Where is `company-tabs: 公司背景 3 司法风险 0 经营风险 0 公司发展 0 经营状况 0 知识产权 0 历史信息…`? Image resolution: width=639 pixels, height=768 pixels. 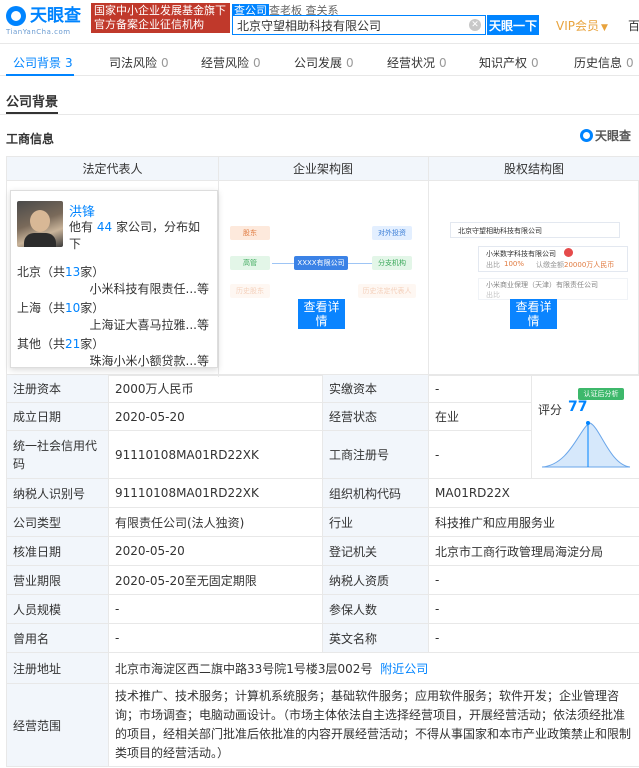
company-tabs: 公司背景 3 司法风险 0 经营风险 0 公司发展 0 经营状况 0 知识产权 0 历史信息… is located at coordinates (319, 63).